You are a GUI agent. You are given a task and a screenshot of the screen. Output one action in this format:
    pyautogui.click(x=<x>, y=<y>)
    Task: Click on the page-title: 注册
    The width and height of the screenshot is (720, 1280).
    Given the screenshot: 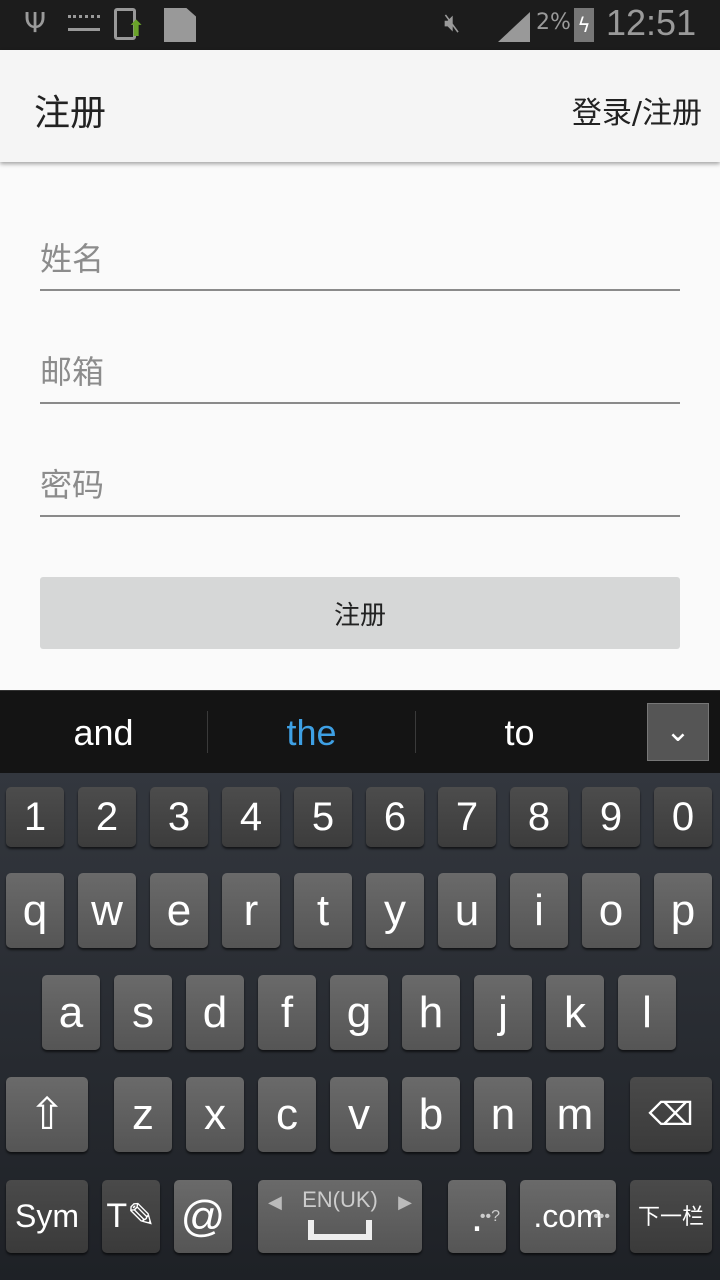 What is the action you would take?
    pyautogui.click(x=70, y=113)
    